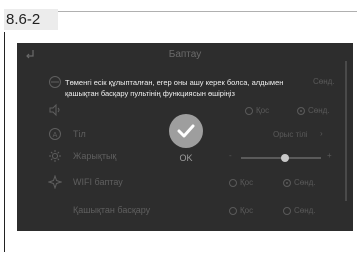  I want to click on confirm-button, so click(186, 131).